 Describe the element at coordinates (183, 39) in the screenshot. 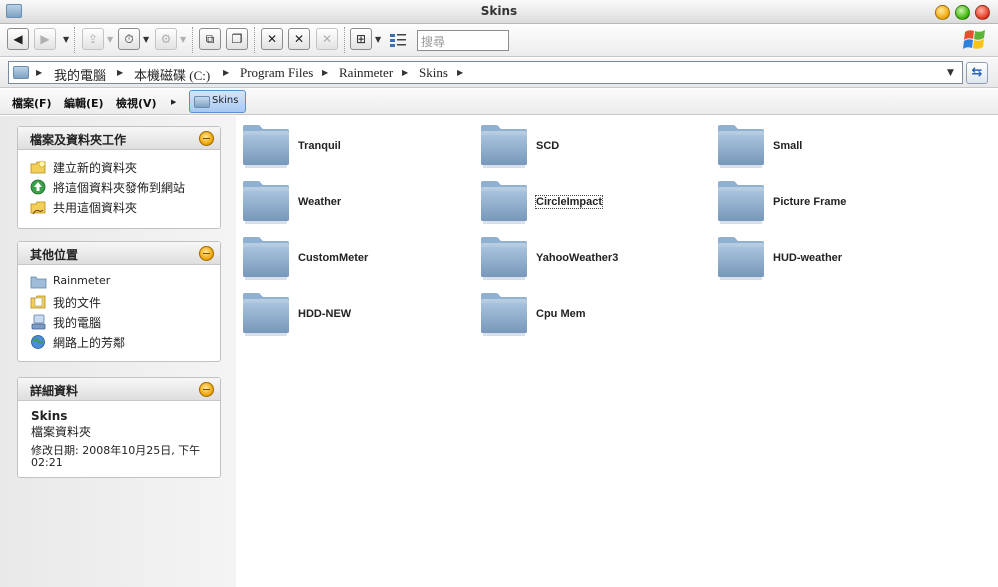

I see `settings-dropdown-icon: ▼` at that location.